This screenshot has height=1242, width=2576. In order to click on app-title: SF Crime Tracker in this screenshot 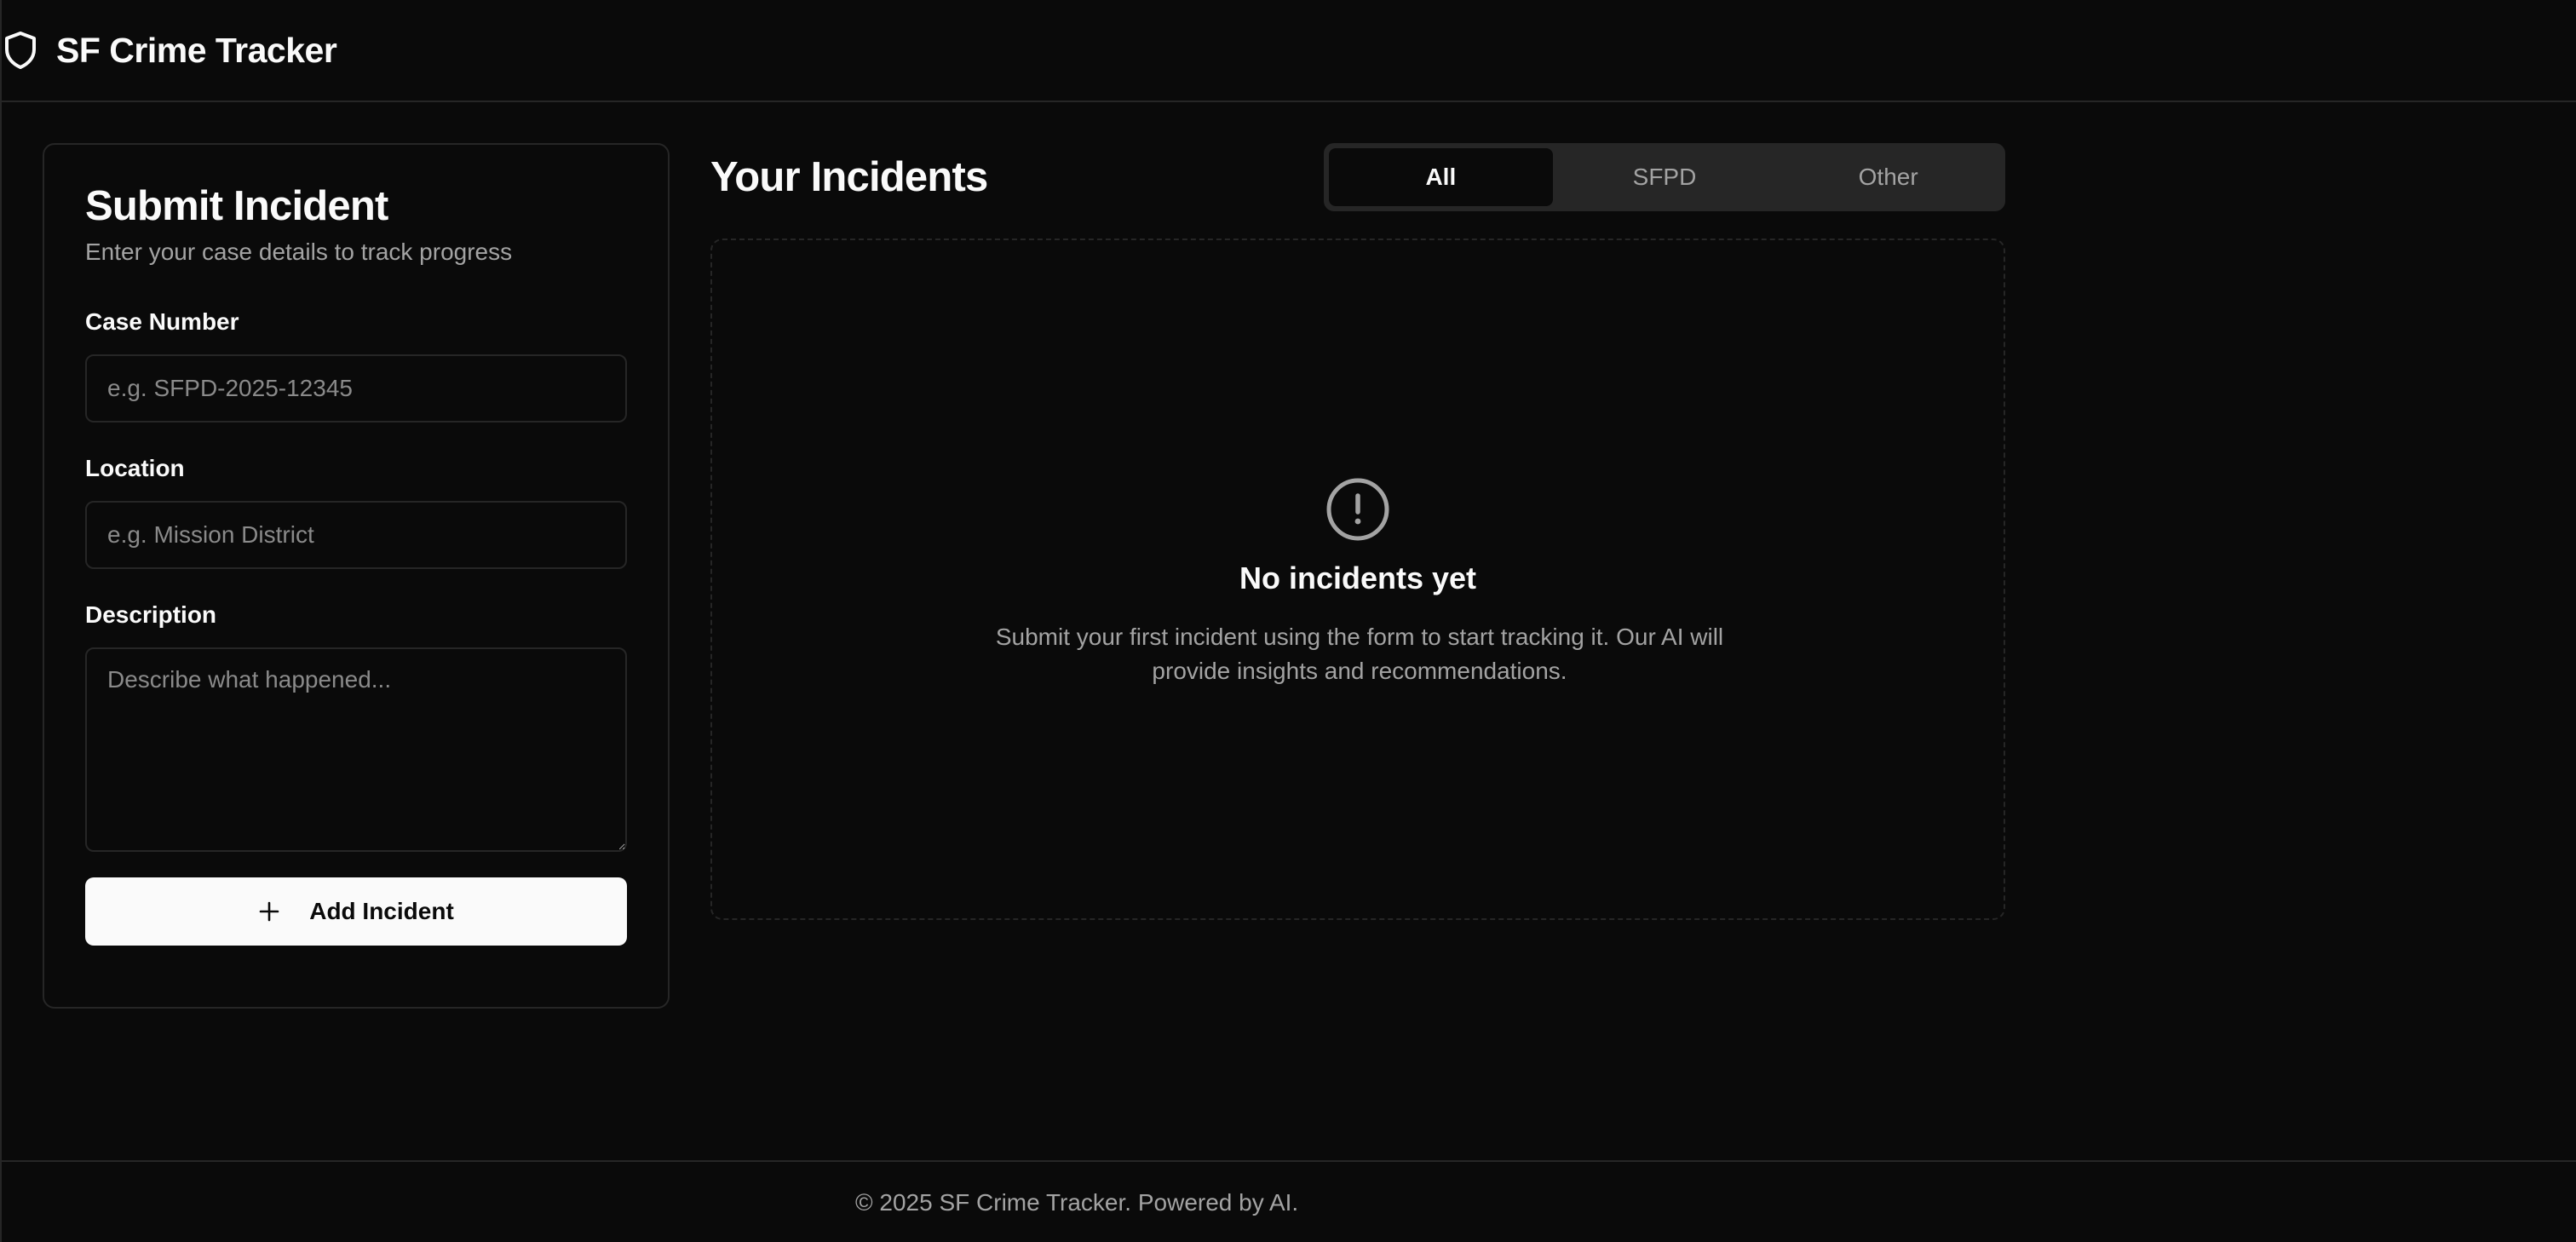, I will do `click(197, 50)`.